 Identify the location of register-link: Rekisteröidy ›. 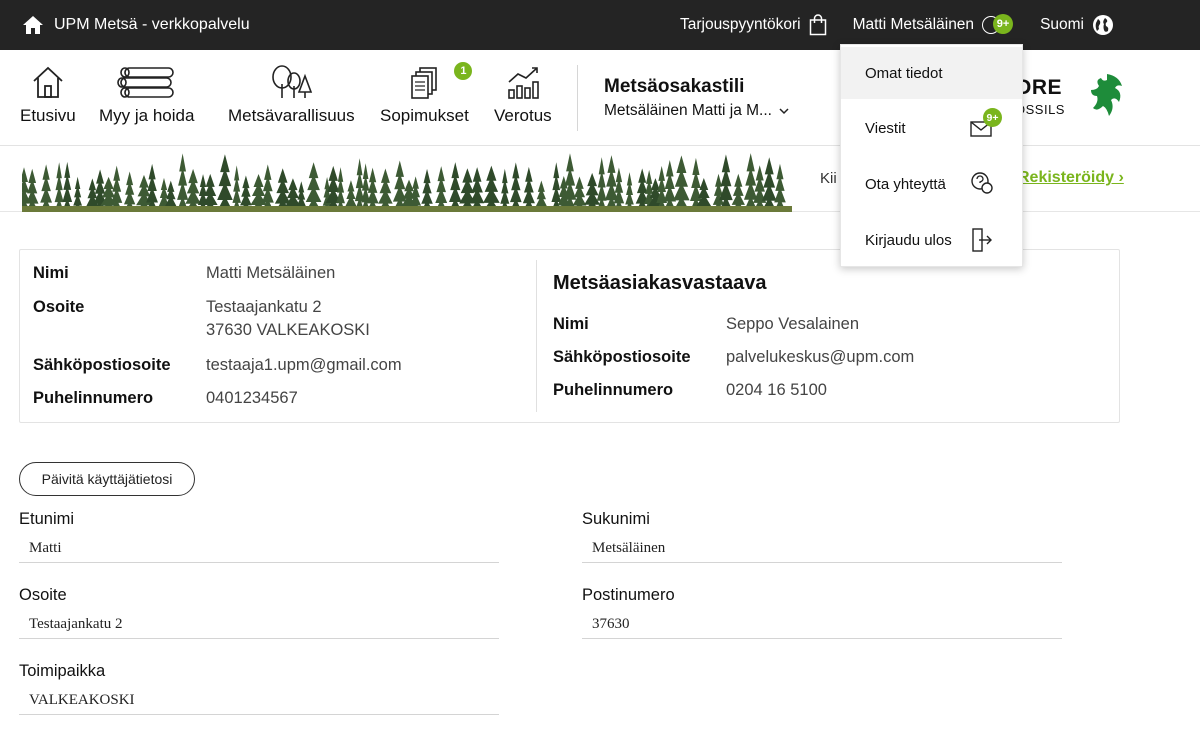
(1071, 178).